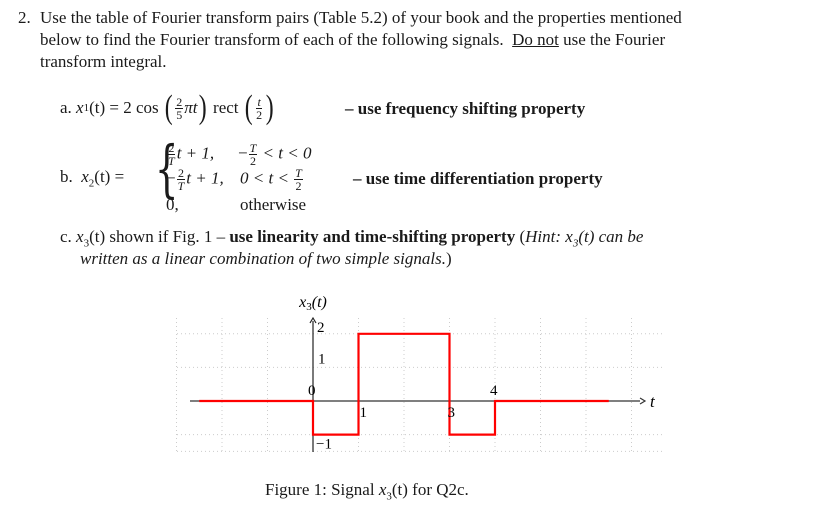  I want to click on caption-prefix: Figure 1: Signal, so click(322, 489).